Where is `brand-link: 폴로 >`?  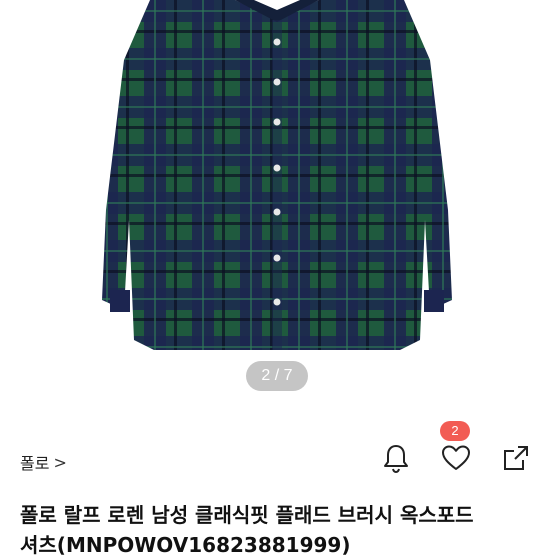 brand-link: 폴로 > is located at coordinates (43, 462).